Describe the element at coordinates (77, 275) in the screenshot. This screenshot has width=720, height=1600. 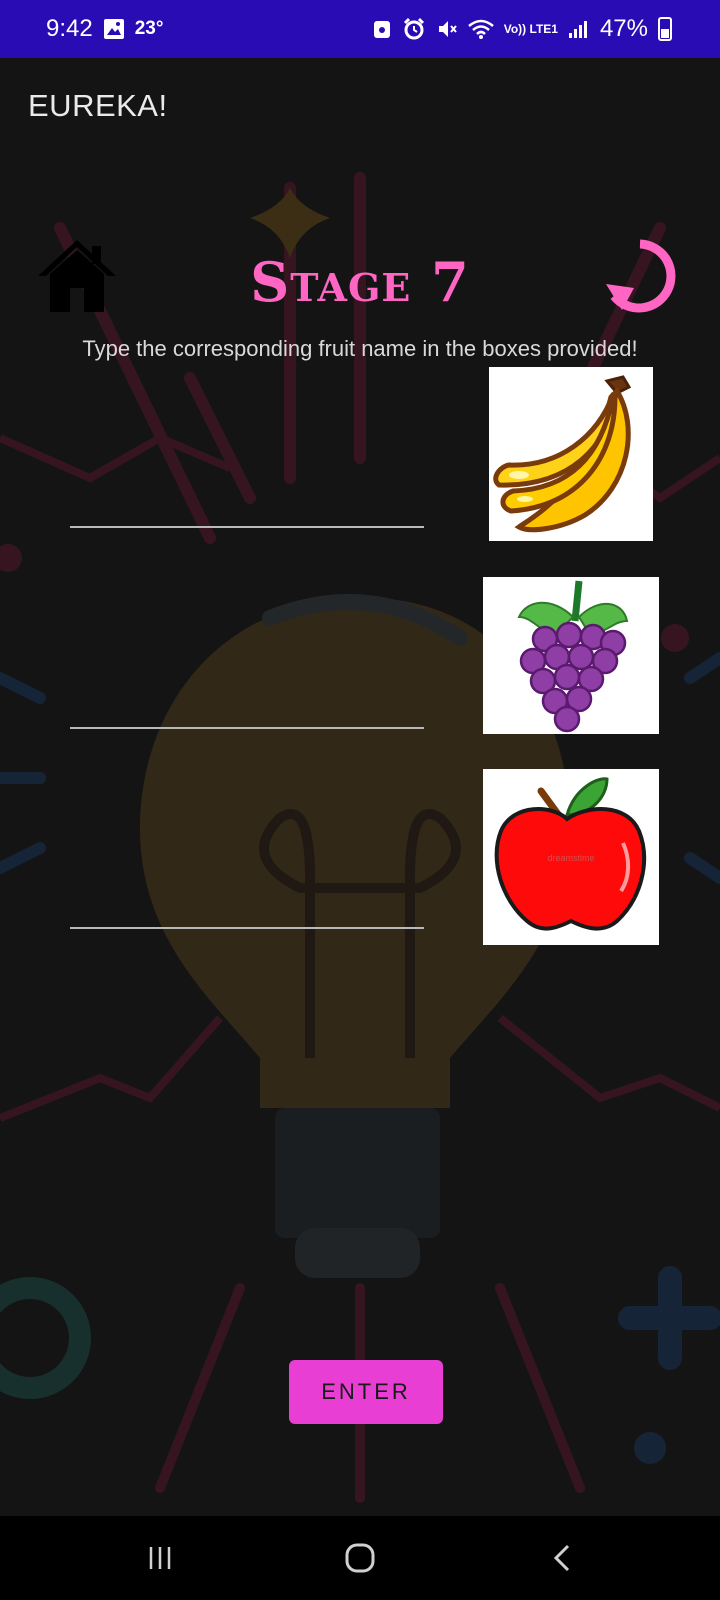
I see `home-icon` at that location.